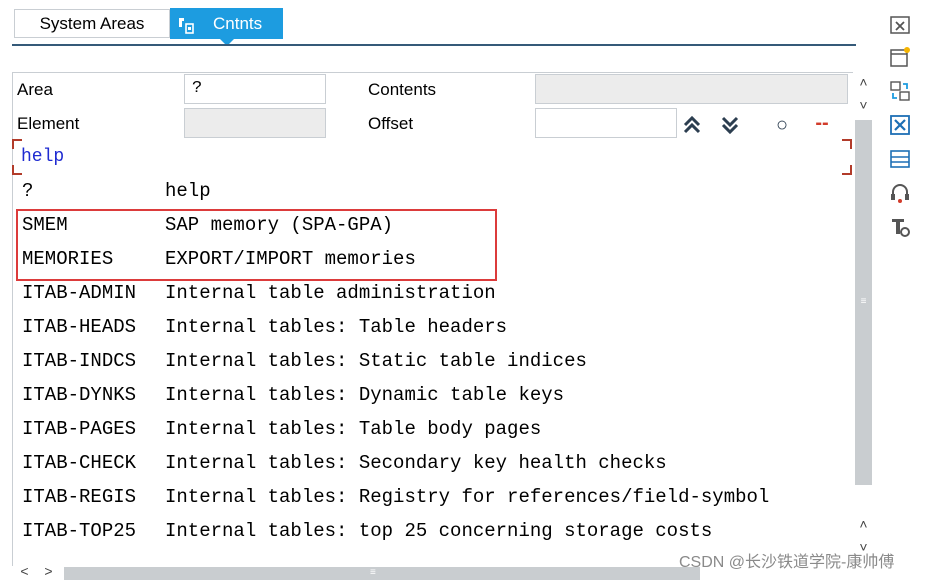 This screenshot has height=580, width=928. I want to click on bracket-corner-tr, so click(847, 144).